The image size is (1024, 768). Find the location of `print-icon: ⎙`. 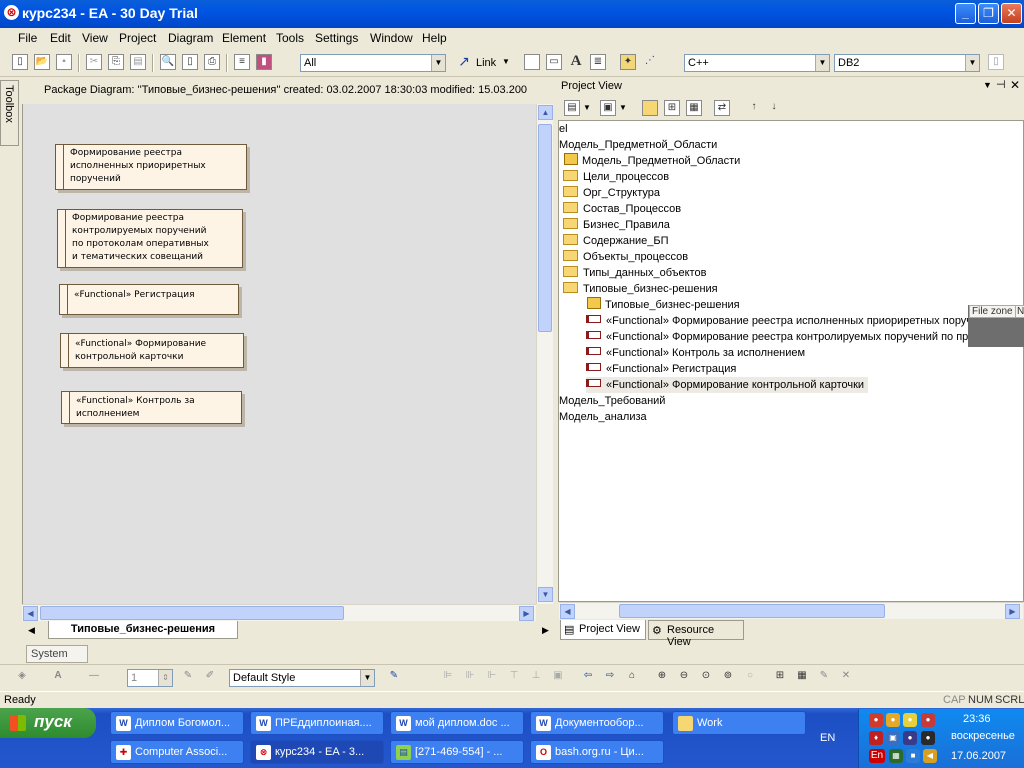

print-icon: ⎙ is located at coordinates (212, 62).